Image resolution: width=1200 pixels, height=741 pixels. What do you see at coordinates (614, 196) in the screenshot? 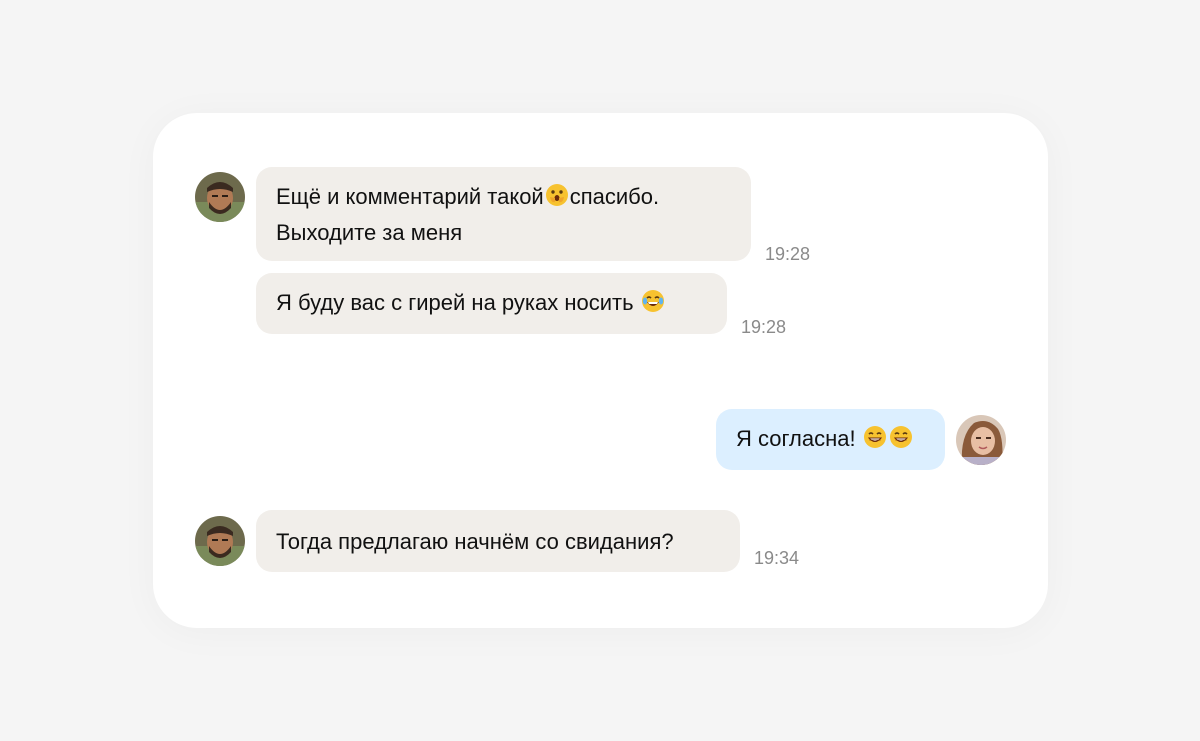
I see `message-text-part: спасибо.` at bounding box center [614, 196].